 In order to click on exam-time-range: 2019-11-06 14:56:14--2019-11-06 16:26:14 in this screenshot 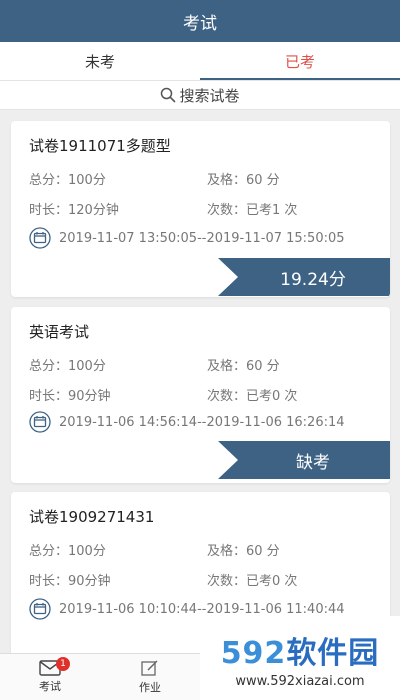, I will do `click(187, 422)`.